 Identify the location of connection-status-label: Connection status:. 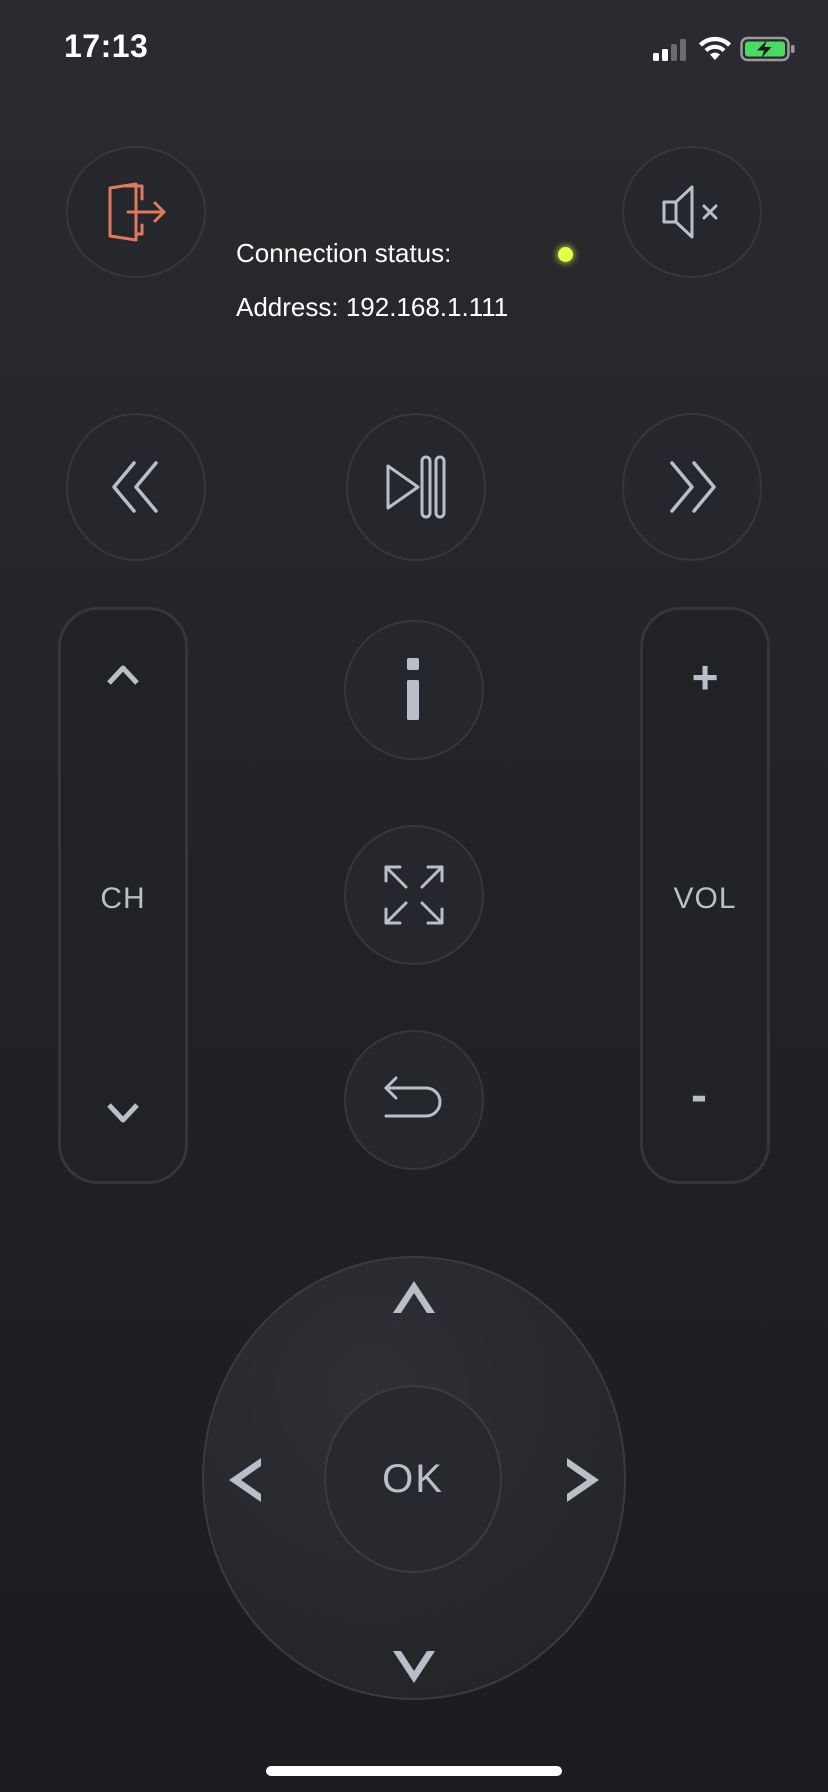
(344, 253).